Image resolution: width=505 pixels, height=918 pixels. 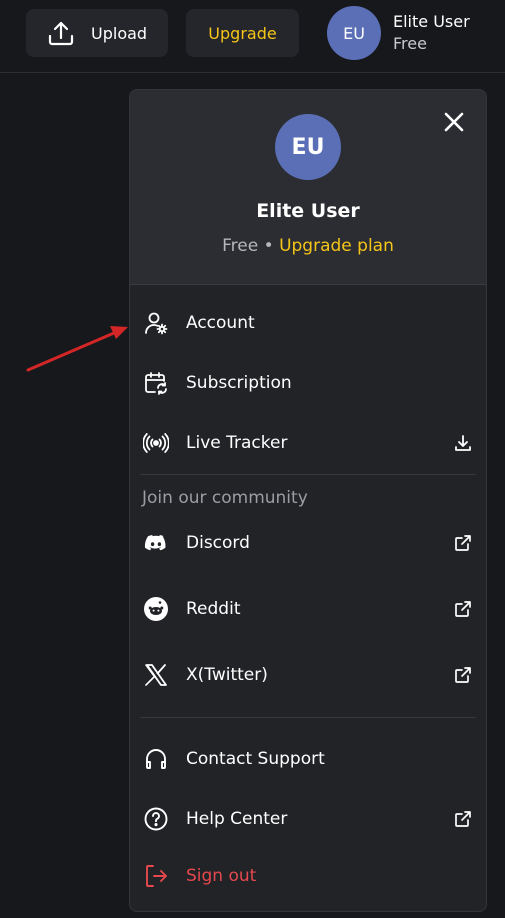 I want to click on sign-out-label: Sign out, so click(x=221, y=876).